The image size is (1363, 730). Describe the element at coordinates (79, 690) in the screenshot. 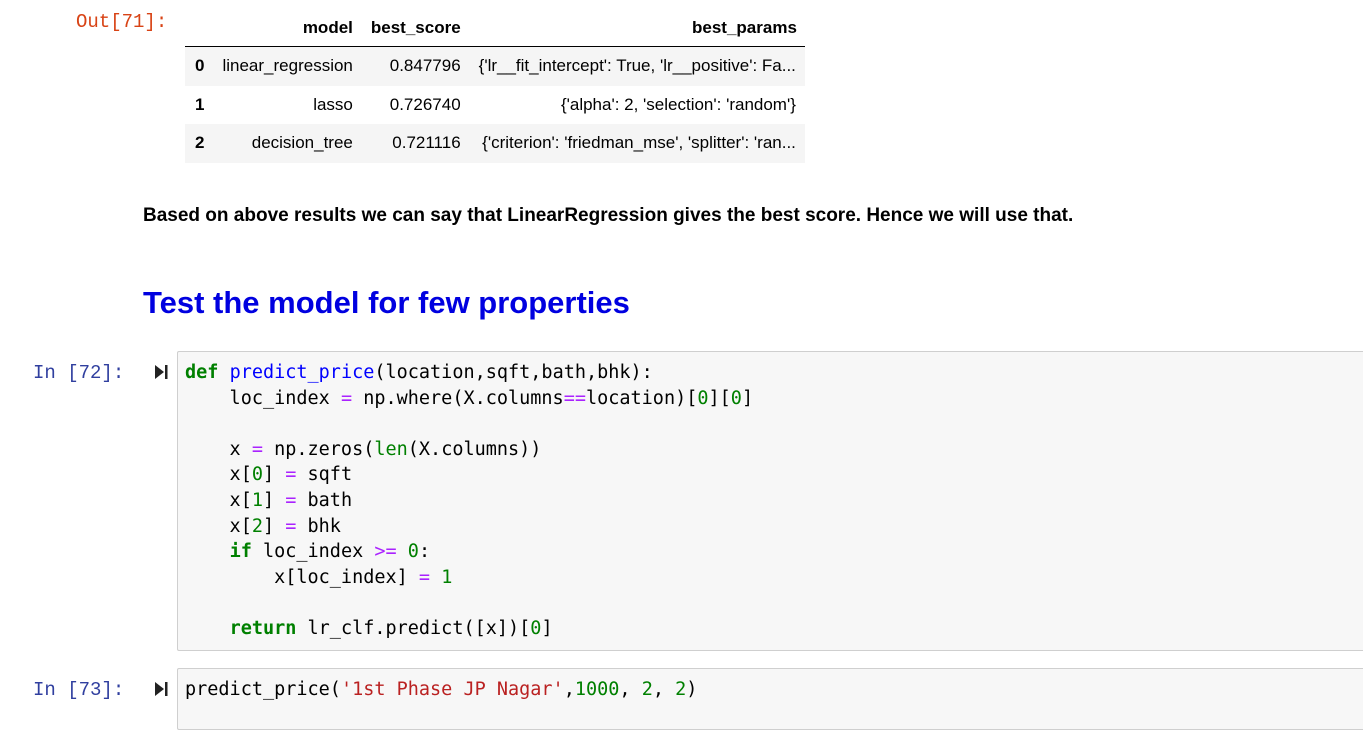

I see `input-prompt-73: In [73]:` at that location.